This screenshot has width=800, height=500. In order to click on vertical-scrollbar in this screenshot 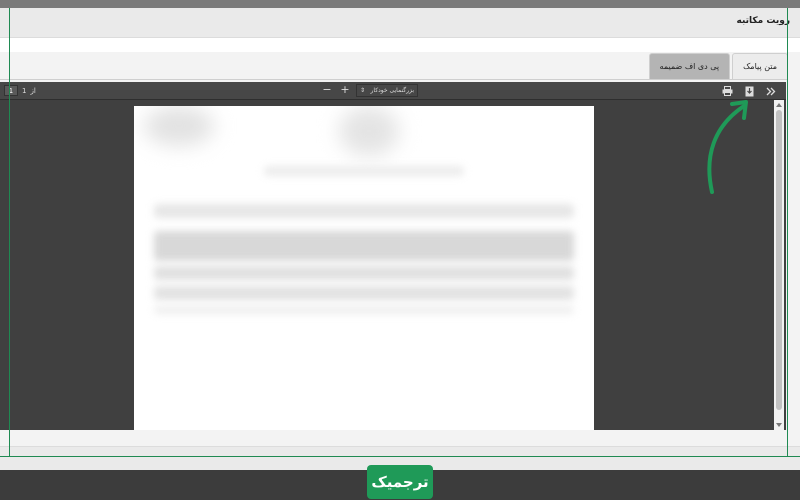, I will do `click(779, 265)`.